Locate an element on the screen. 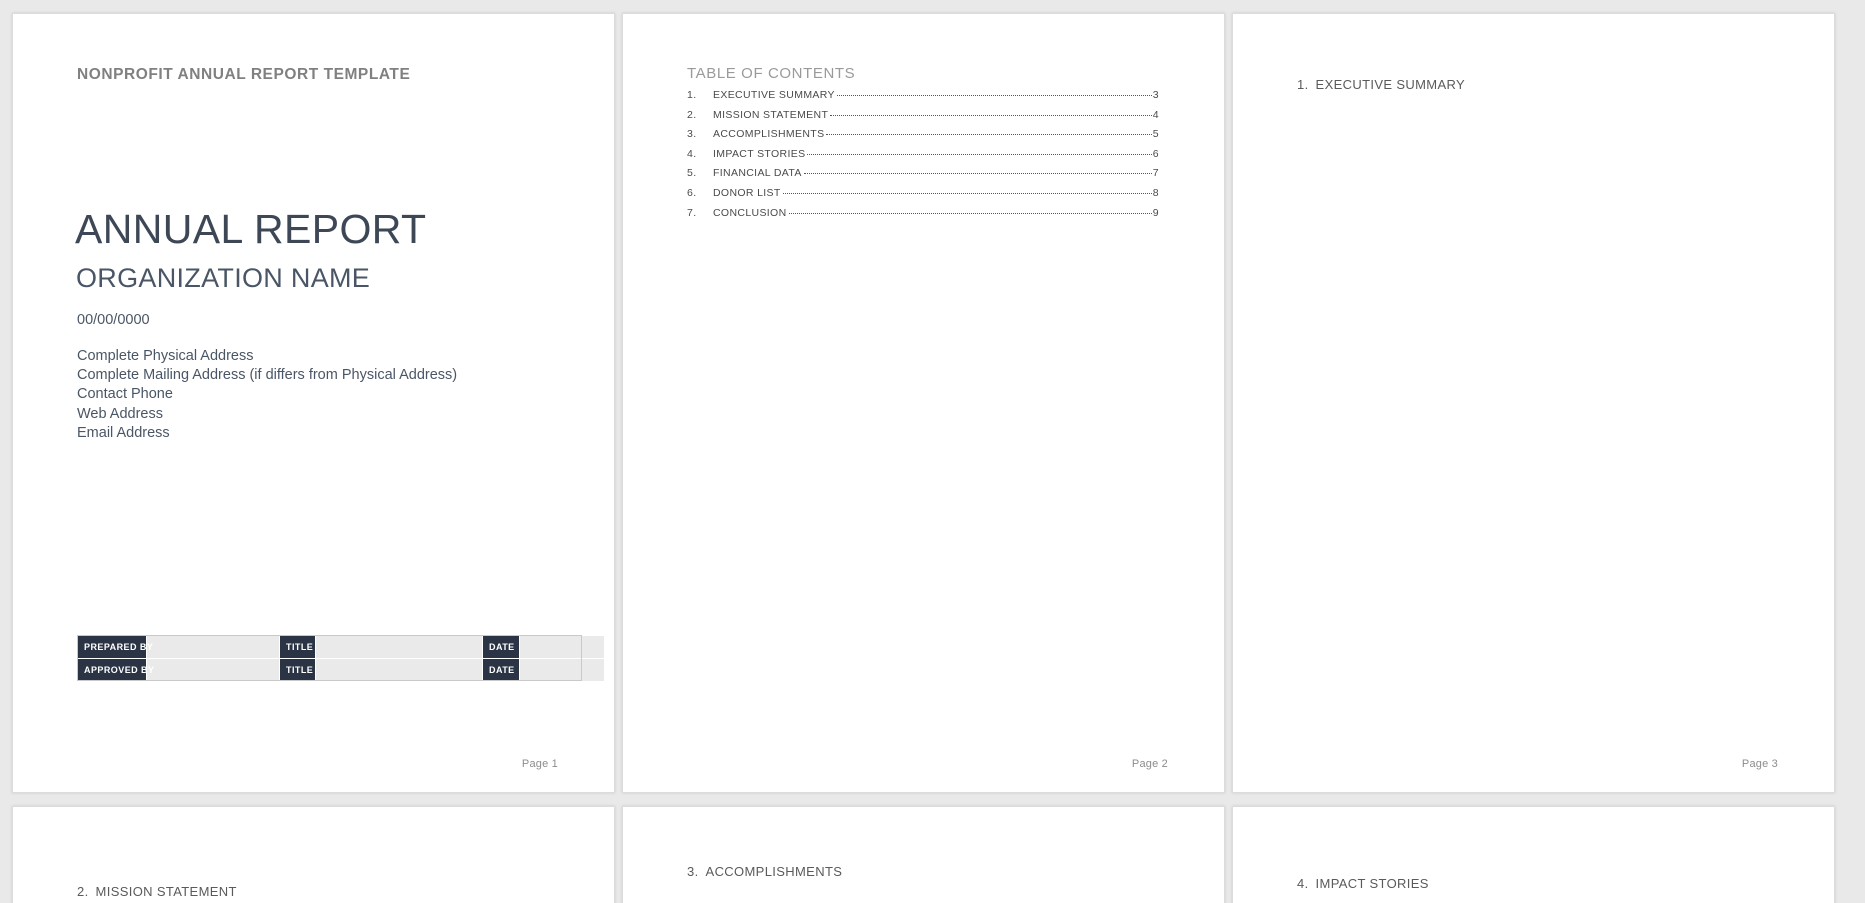 The width and height of the screenshot is (1865, 903). toc-label: FINANCIAL DATA is located at coordinates (757, 173).